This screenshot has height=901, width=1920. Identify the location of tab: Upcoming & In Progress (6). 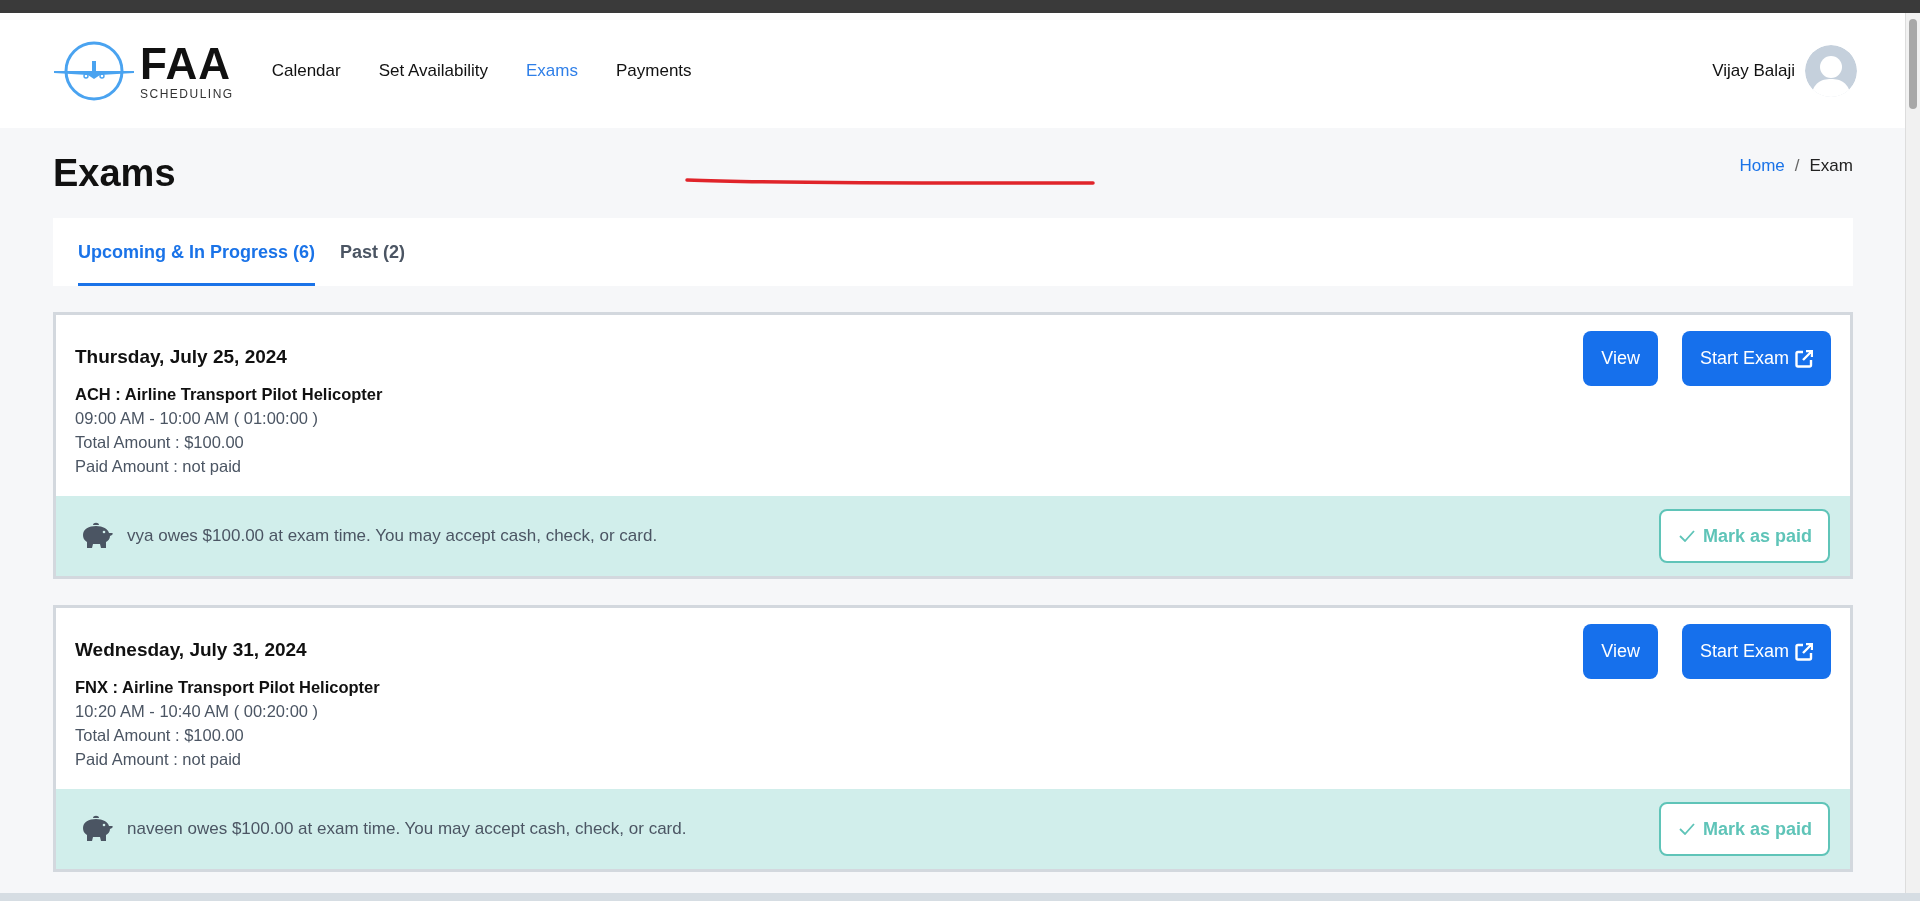
(197, 252).